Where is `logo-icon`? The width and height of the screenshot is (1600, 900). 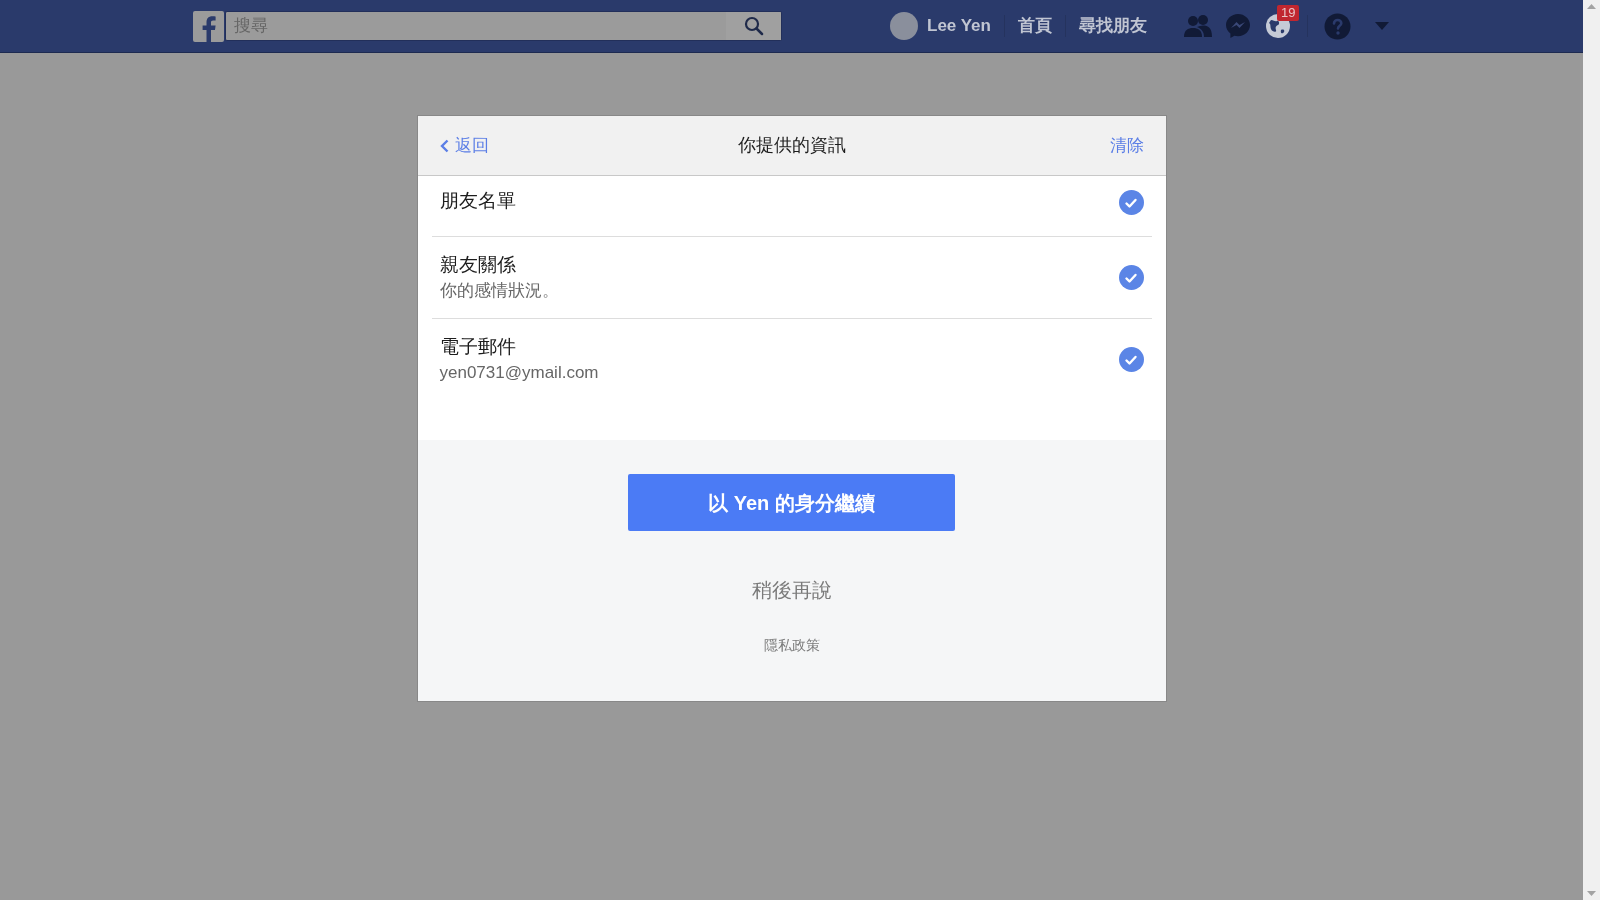 logo-icon is located at coordinates (208, 26).